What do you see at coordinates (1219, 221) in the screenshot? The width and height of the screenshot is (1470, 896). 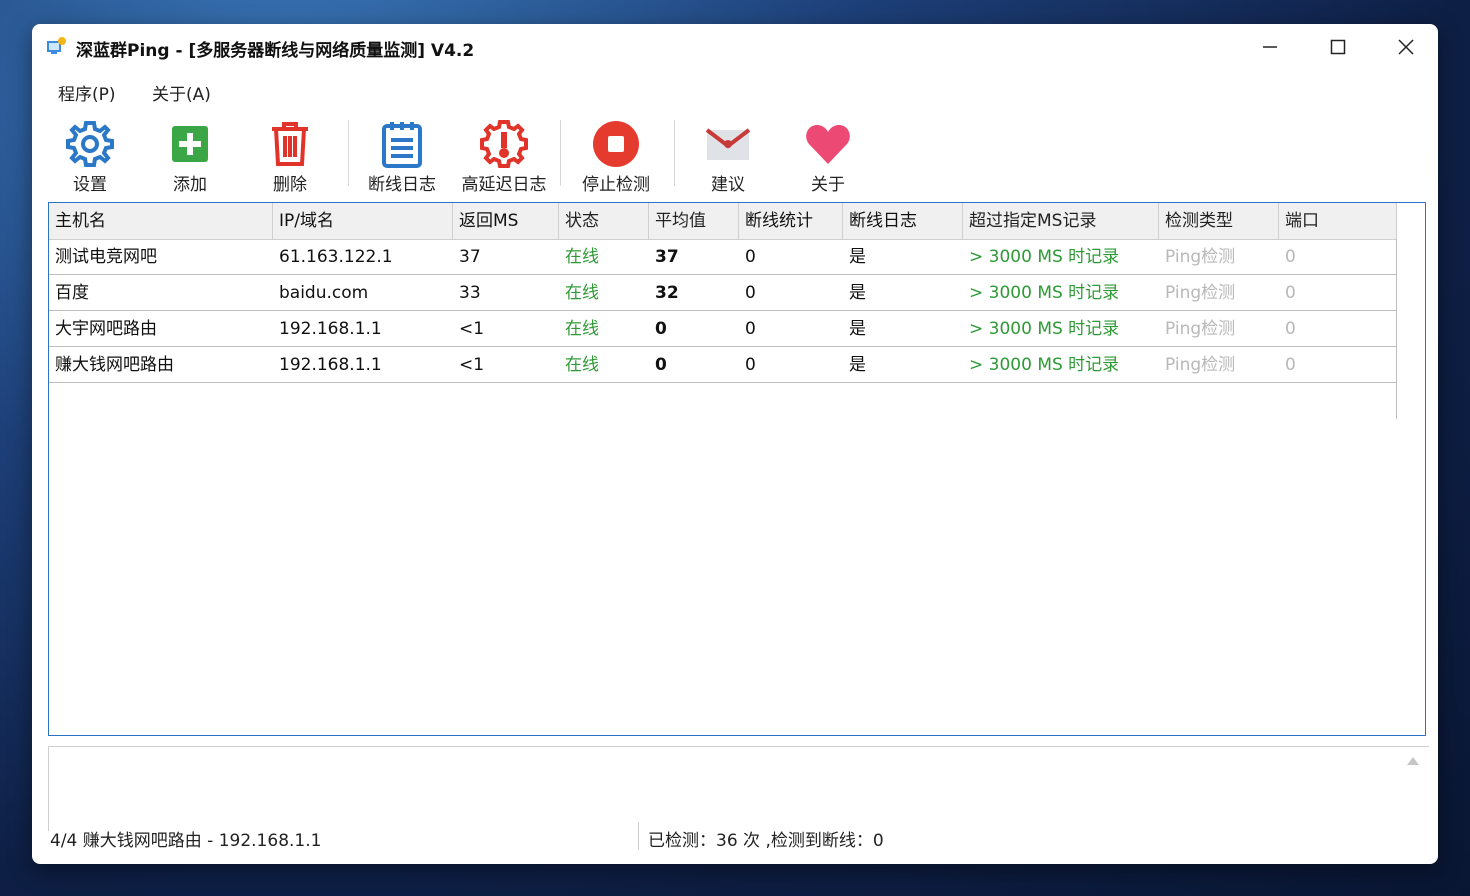 I see `column-header: 检测类型` at bounding box center [1219, 221].